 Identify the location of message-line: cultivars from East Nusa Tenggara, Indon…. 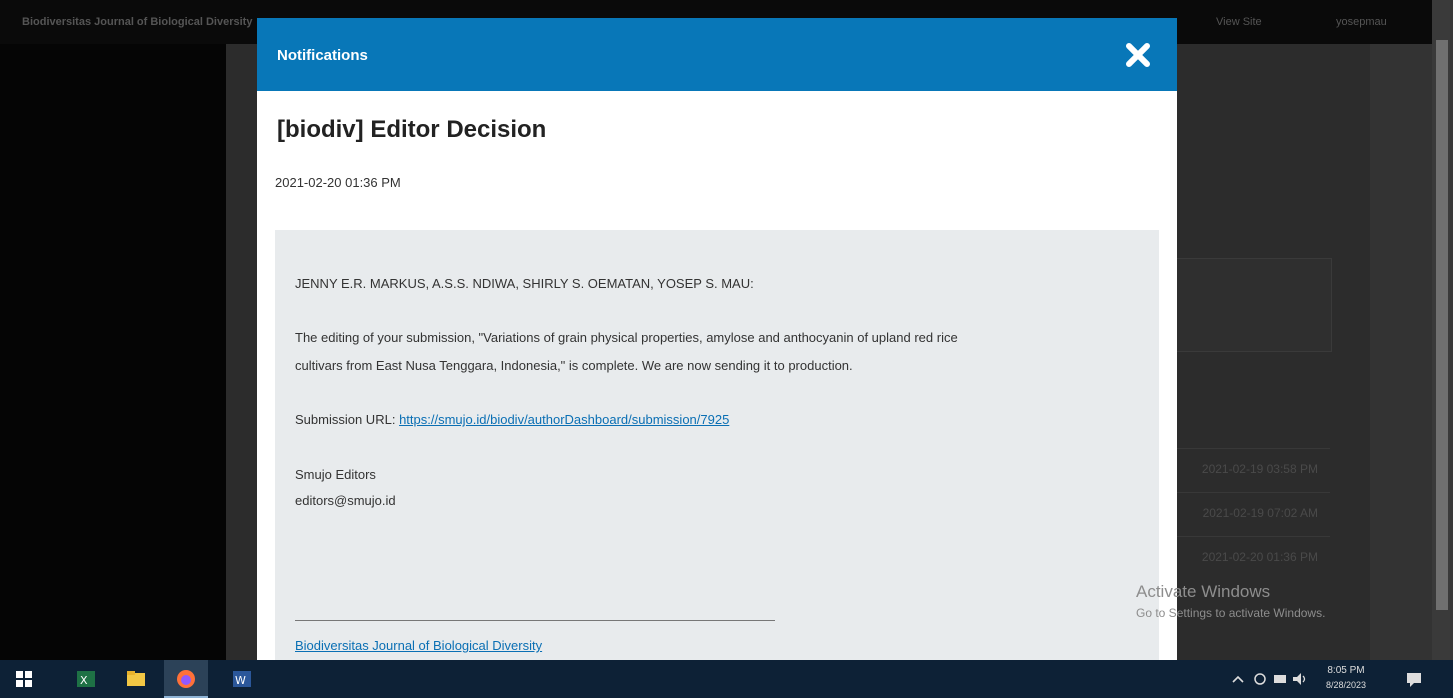
(574, 365).